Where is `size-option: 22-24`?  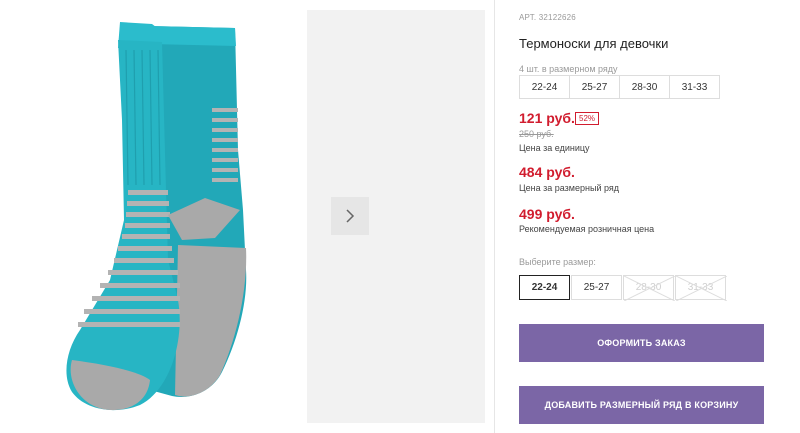 size-option: 22-24 is located at coordinates (544, 287).